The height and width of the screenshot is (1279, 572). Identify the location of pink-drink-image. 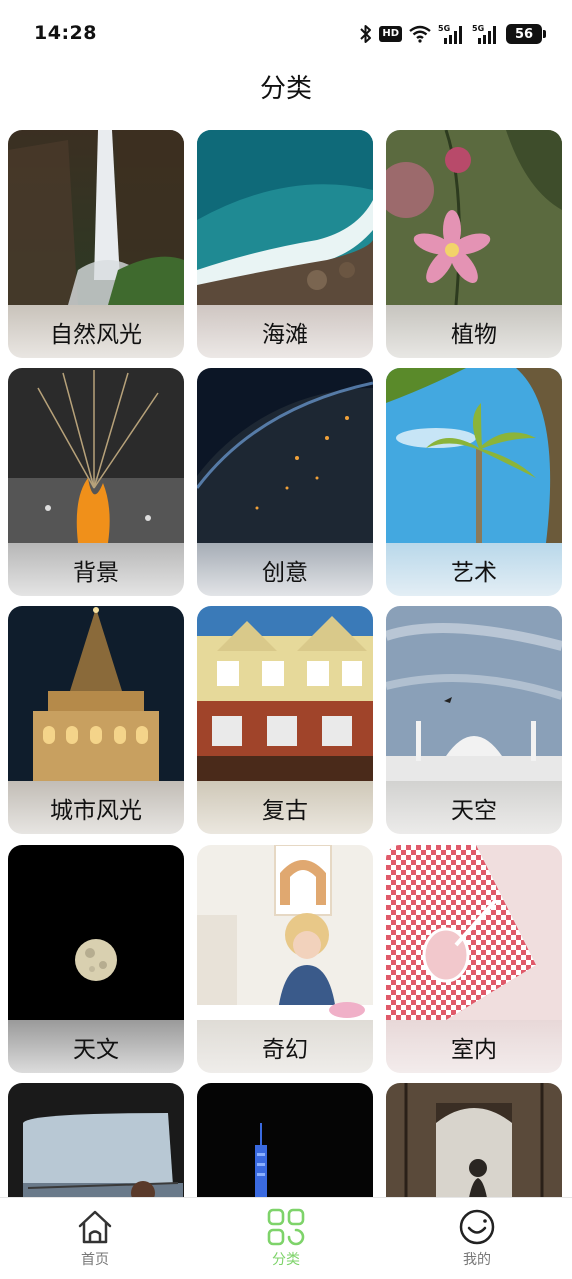
(474, 932).